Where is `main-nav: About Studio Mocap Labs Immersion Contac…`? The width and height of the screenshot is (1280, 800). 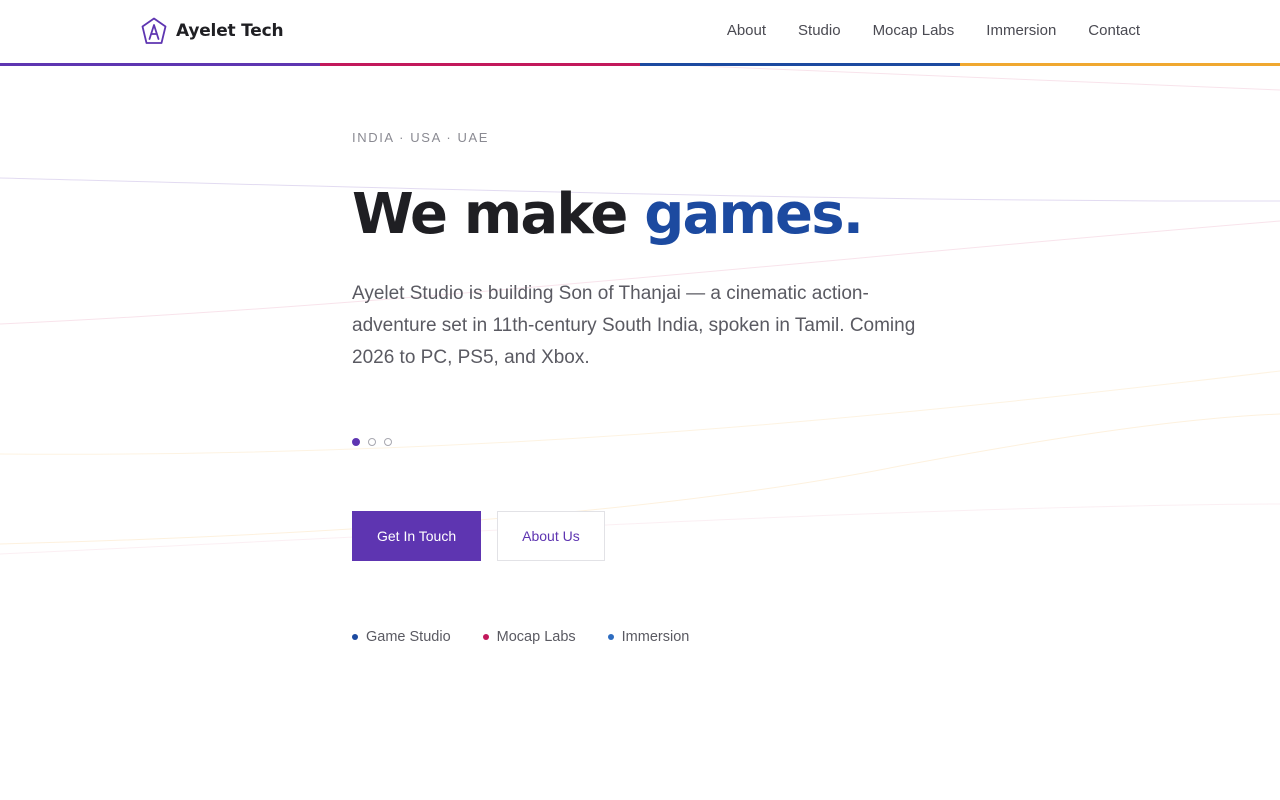 main-nav: About Studio Mocap Labs Immersion Contac… is located at coordinates (933, 31).